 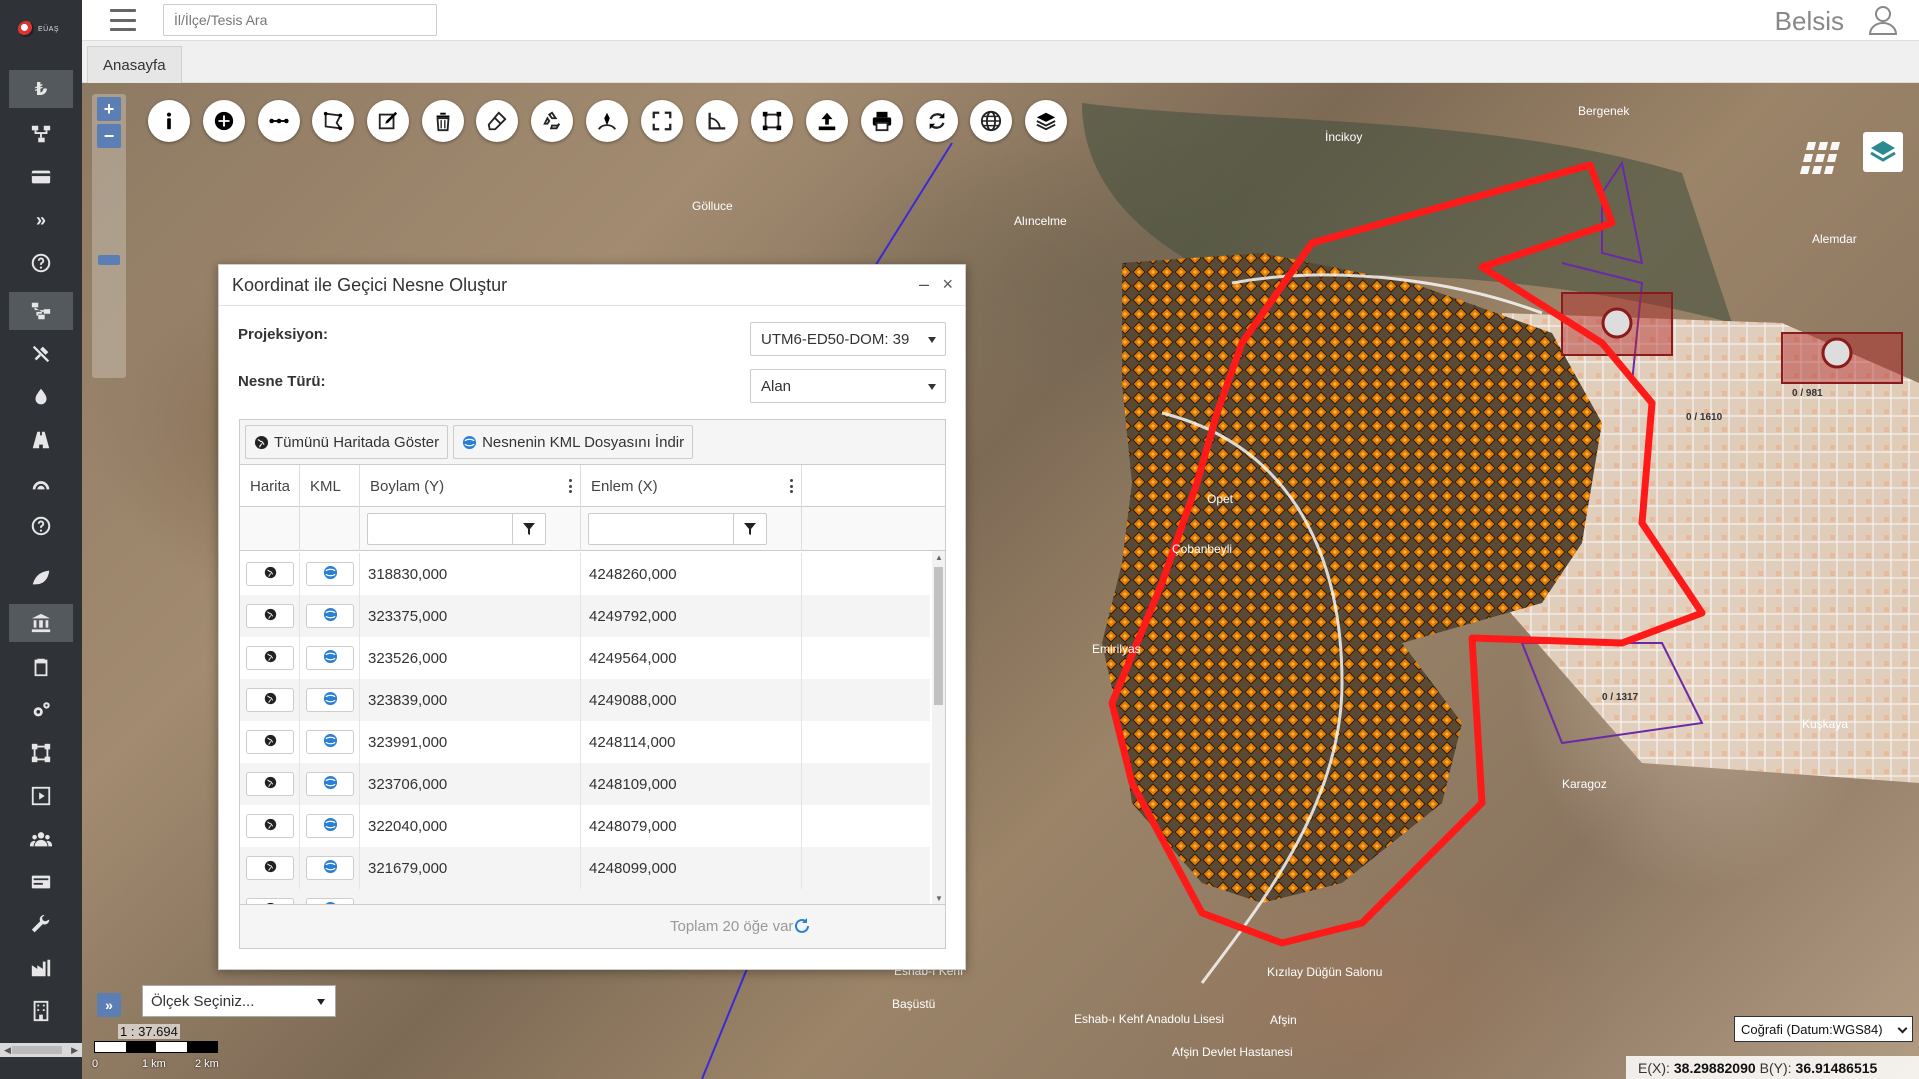 I want to click on users-icon, so click(x=41, y=839).